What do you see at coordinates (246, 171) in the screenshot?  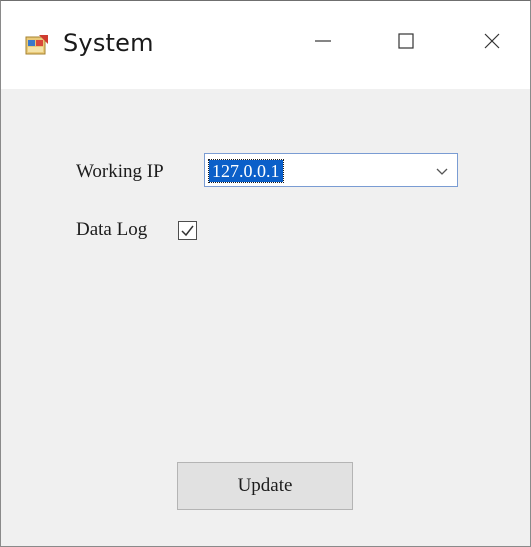 I see `working-ip-value: 127.0.0.1` at bounding box center [246, 171].